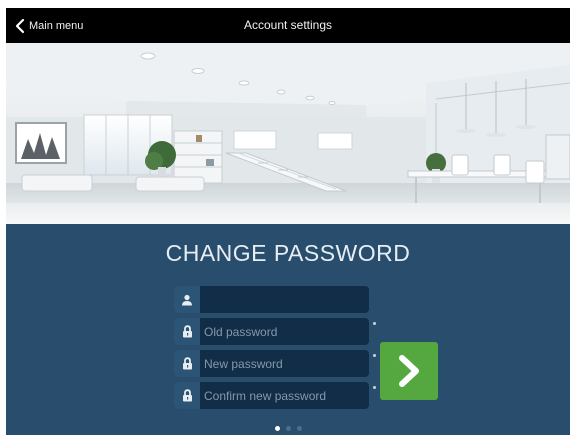 The image size is (576, 435). I want to click on username-field, so click(271, 299).